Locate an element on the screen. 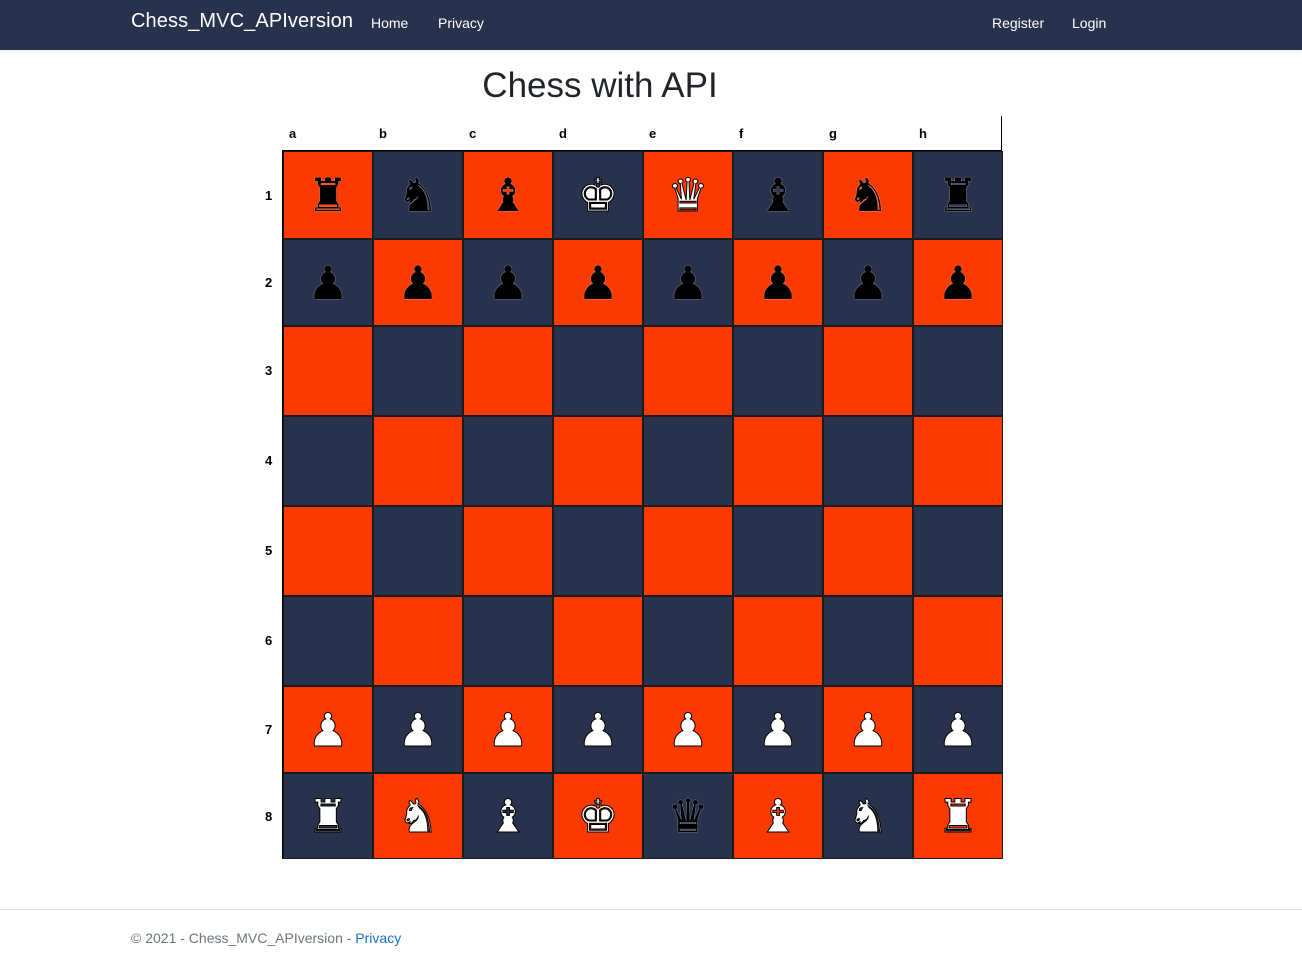  square-g6 is located at coordinates (868, 641).